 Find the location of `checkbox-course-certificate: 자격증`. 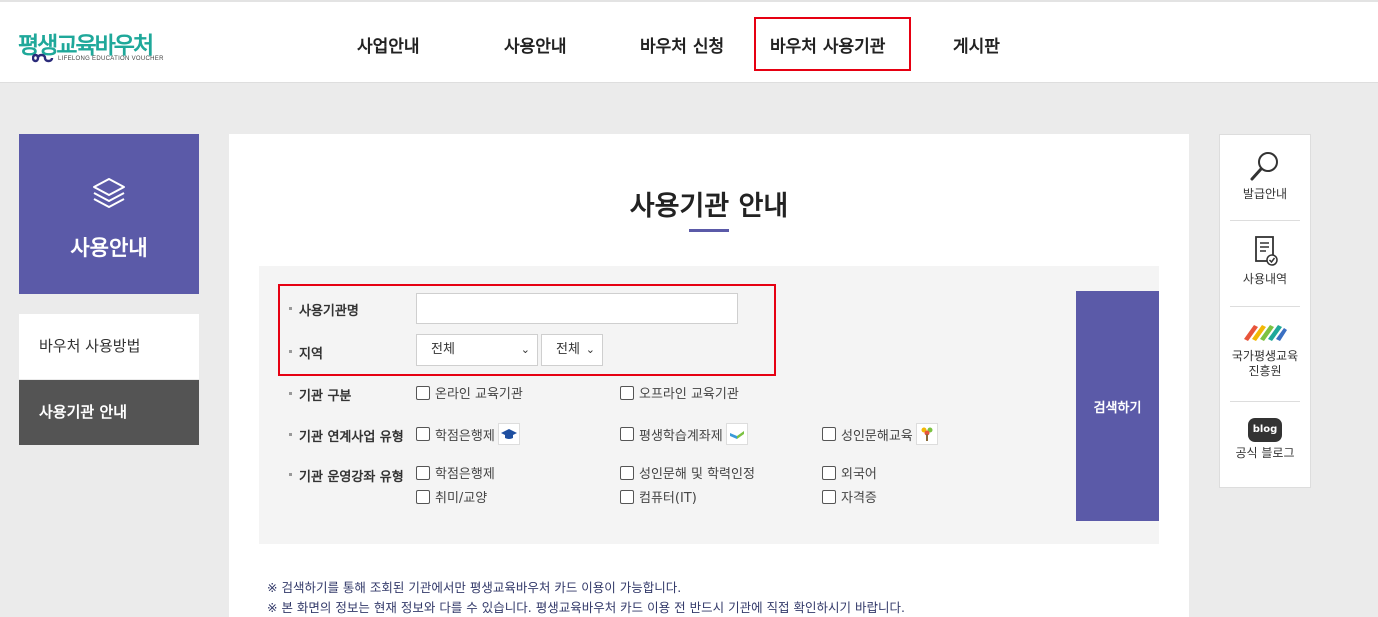

checkbox-course-certificate: 자격증 is located at coordinates (849, 496).